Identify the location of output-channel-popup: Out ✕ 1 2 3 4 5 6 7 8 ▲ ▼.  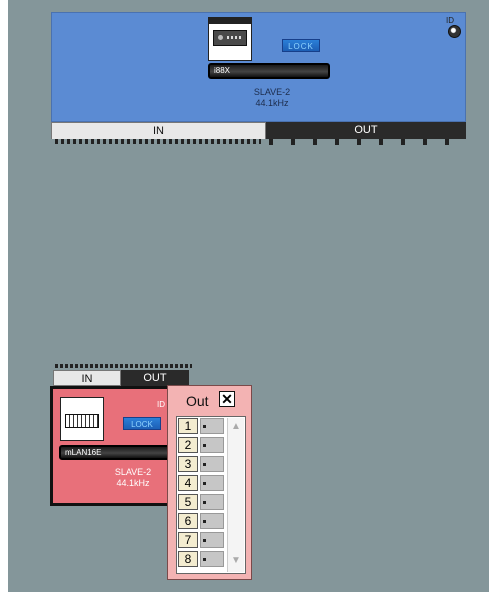
(209, 482).